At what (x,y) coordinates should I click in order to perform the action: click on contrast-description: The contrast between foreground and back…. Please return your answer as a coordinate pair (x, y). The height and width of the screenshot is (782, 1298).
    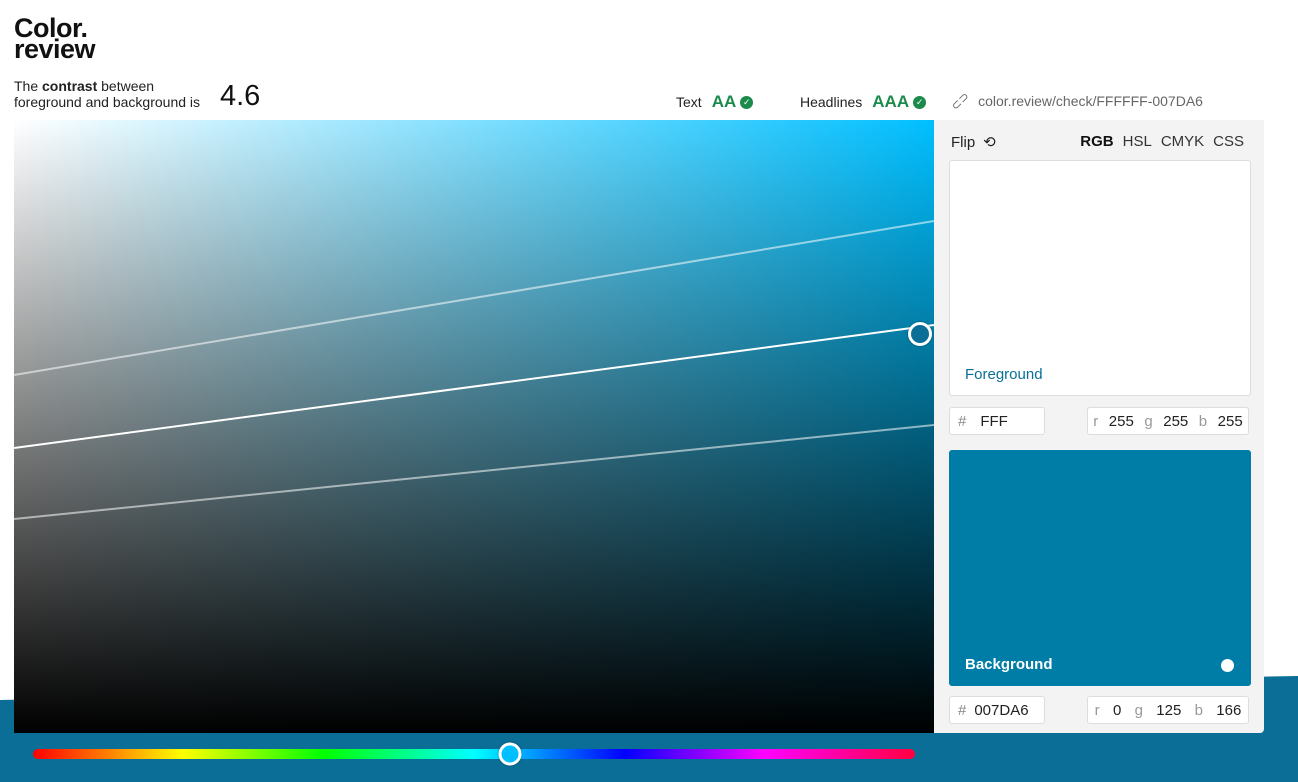
    Looking at the image, I should click on (107, 94).